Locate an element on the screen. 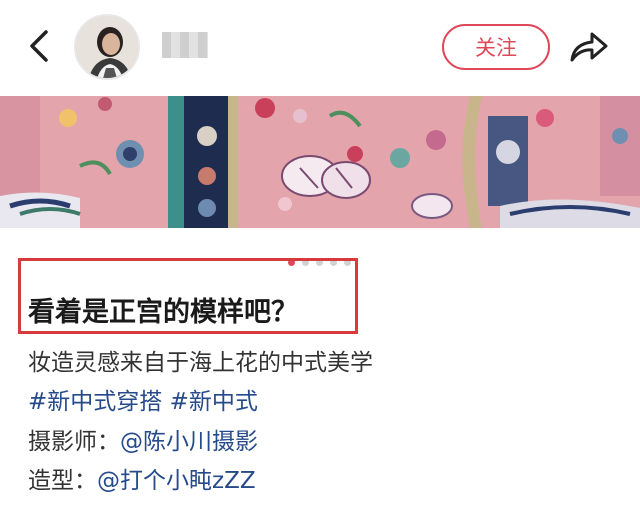 The image size is (640, 527). back-button is located at coordinates (40, 46).